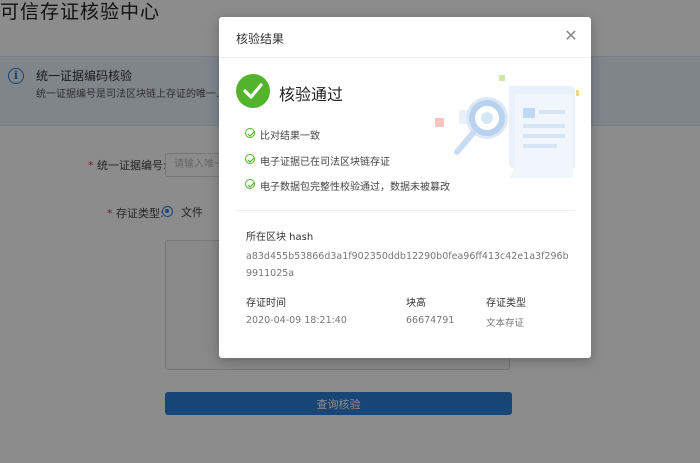  I want to click on success-check-icon, so click(253, 91).